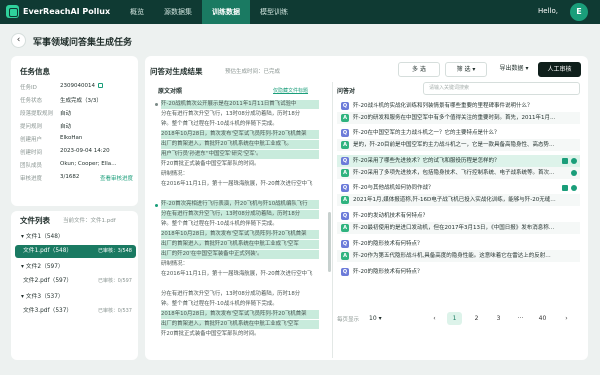 This screenshot has height=375, width=600. What do you see at coordinates (116, 178) in the screenshot?
I see `review-progress-link: 查看审核进度` at bounding box center [116, 178].